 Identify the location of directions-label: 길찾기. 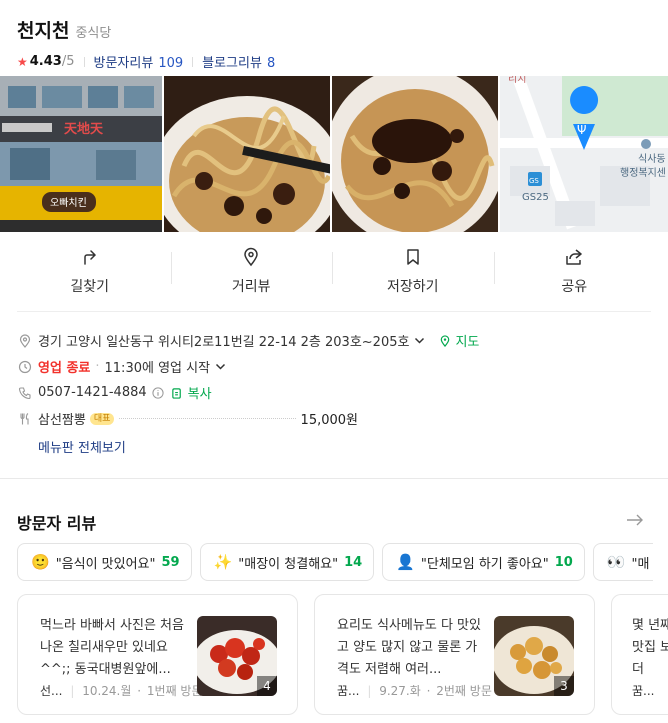
(90, 286).